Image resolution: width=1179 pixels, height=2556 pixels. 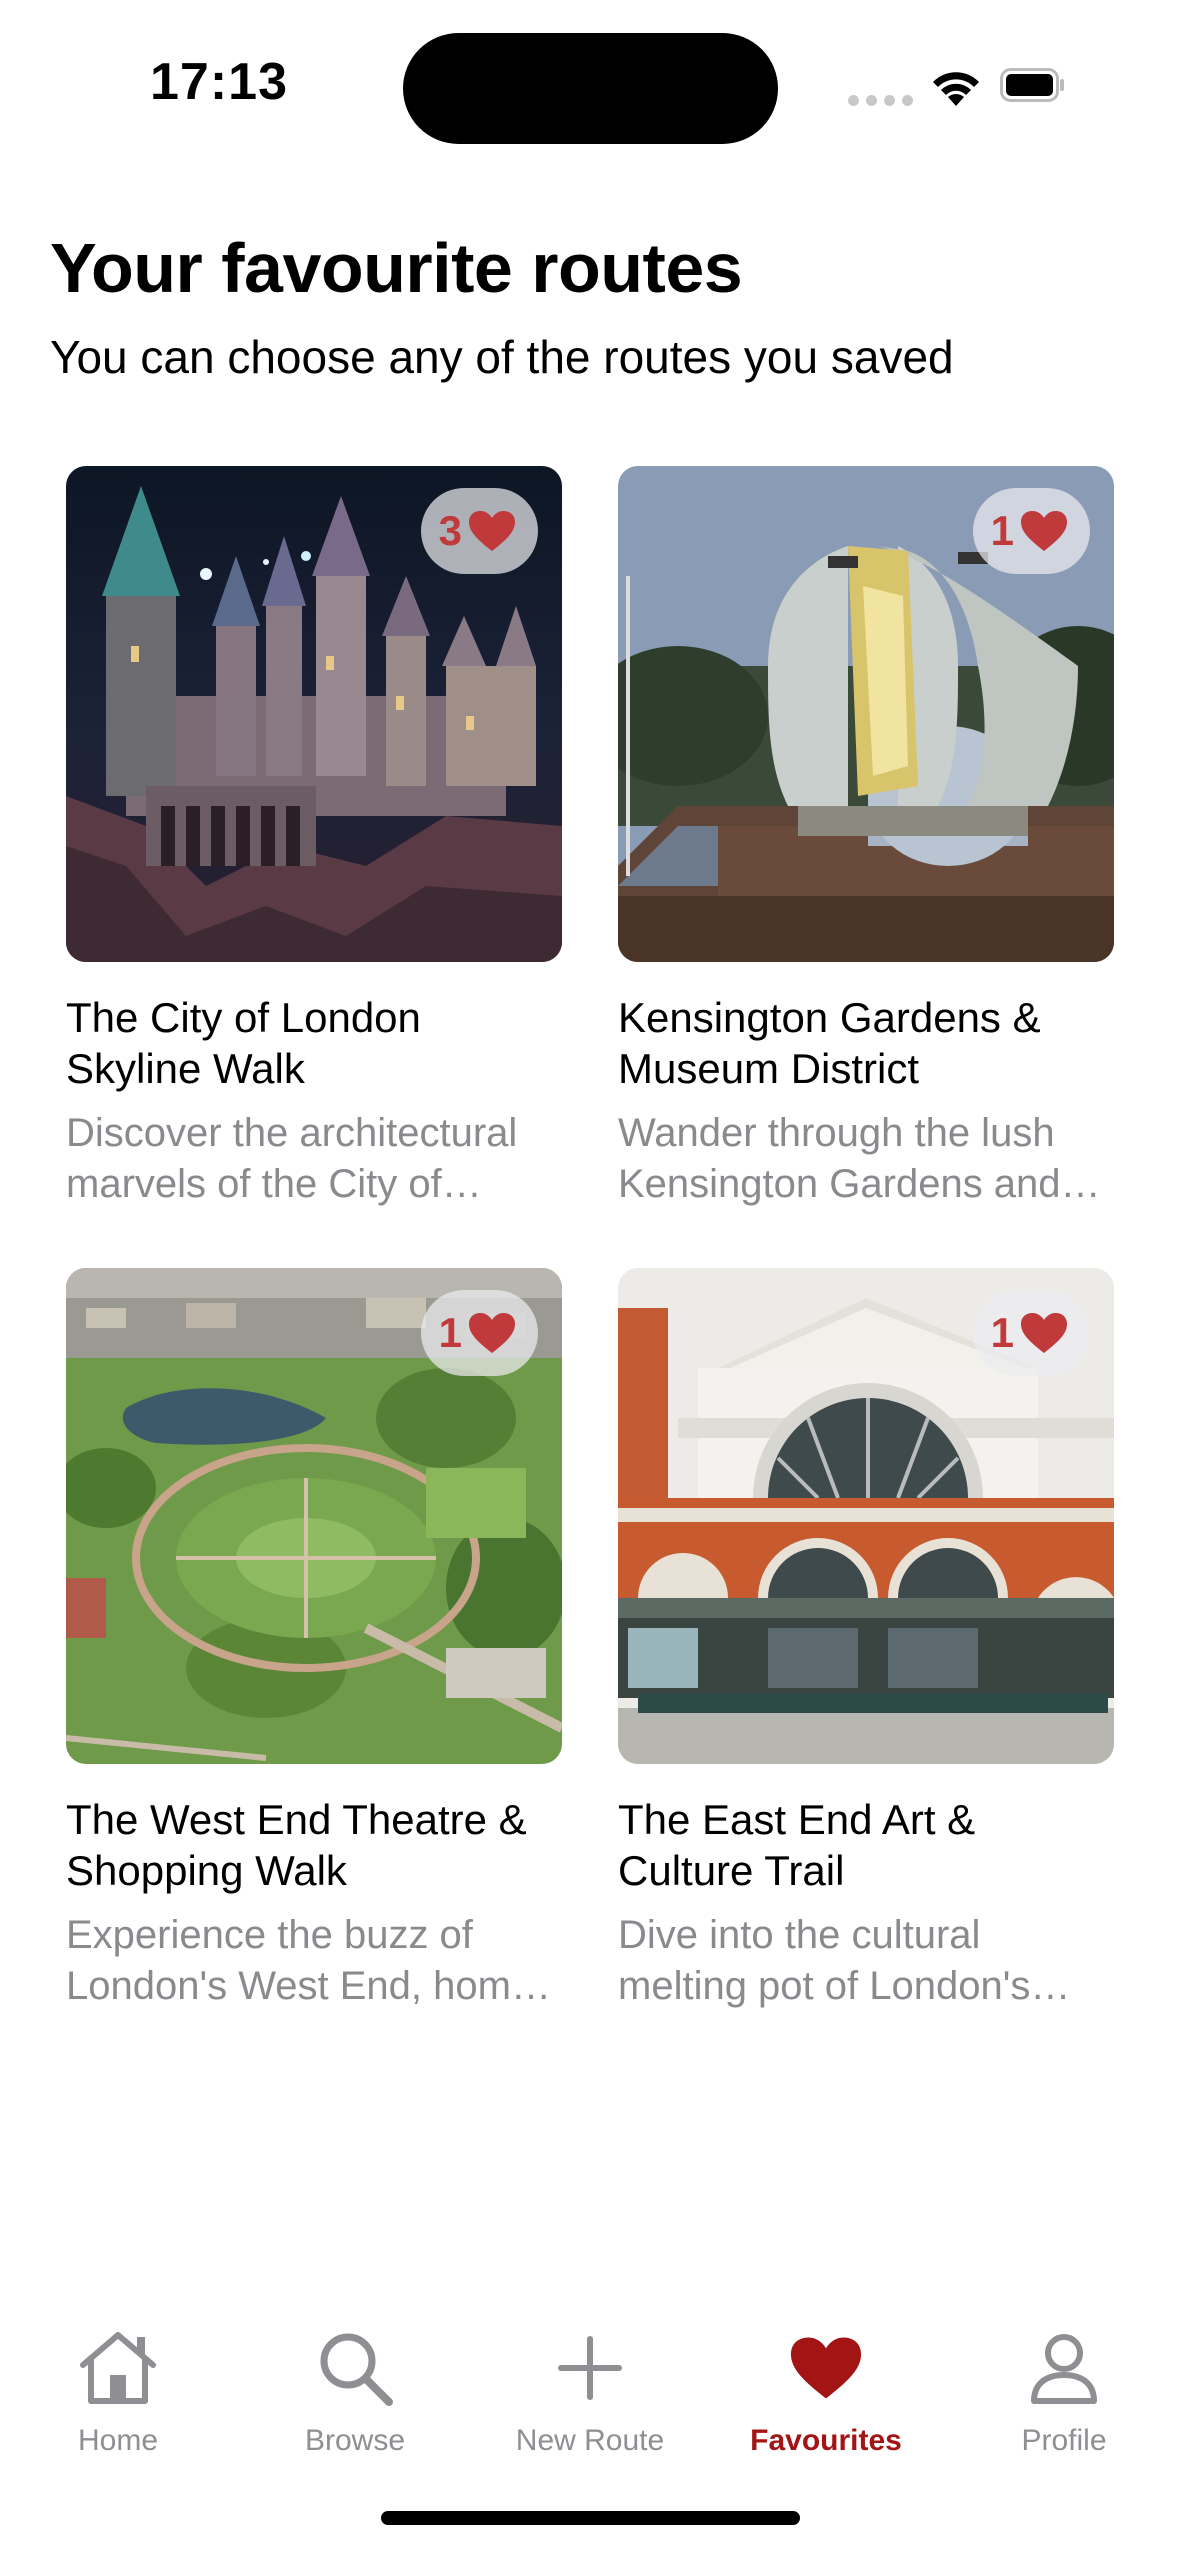 I want to click on favourite-count-badge: 3, so click(x=479, y=531).